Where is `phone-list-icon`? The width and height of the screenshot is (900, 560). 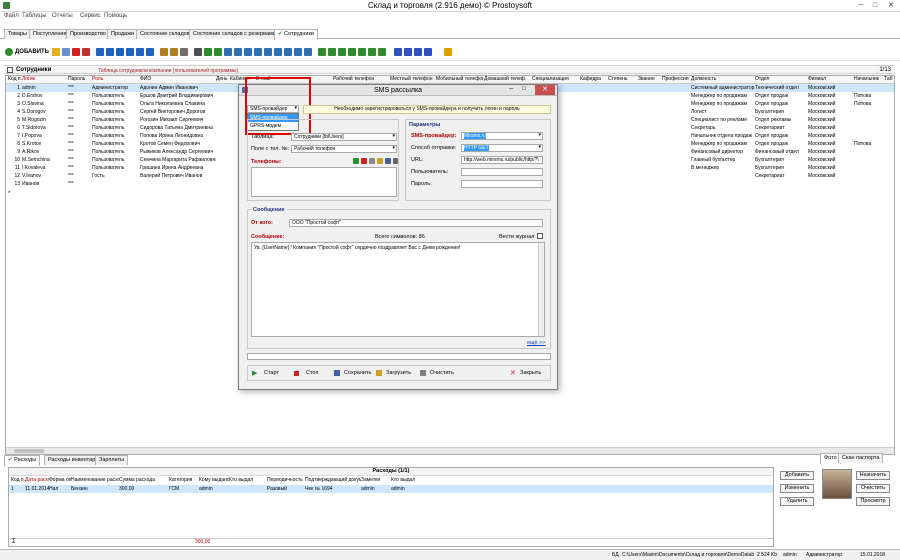
phone-list-icon is located at coordinates (372, 161).